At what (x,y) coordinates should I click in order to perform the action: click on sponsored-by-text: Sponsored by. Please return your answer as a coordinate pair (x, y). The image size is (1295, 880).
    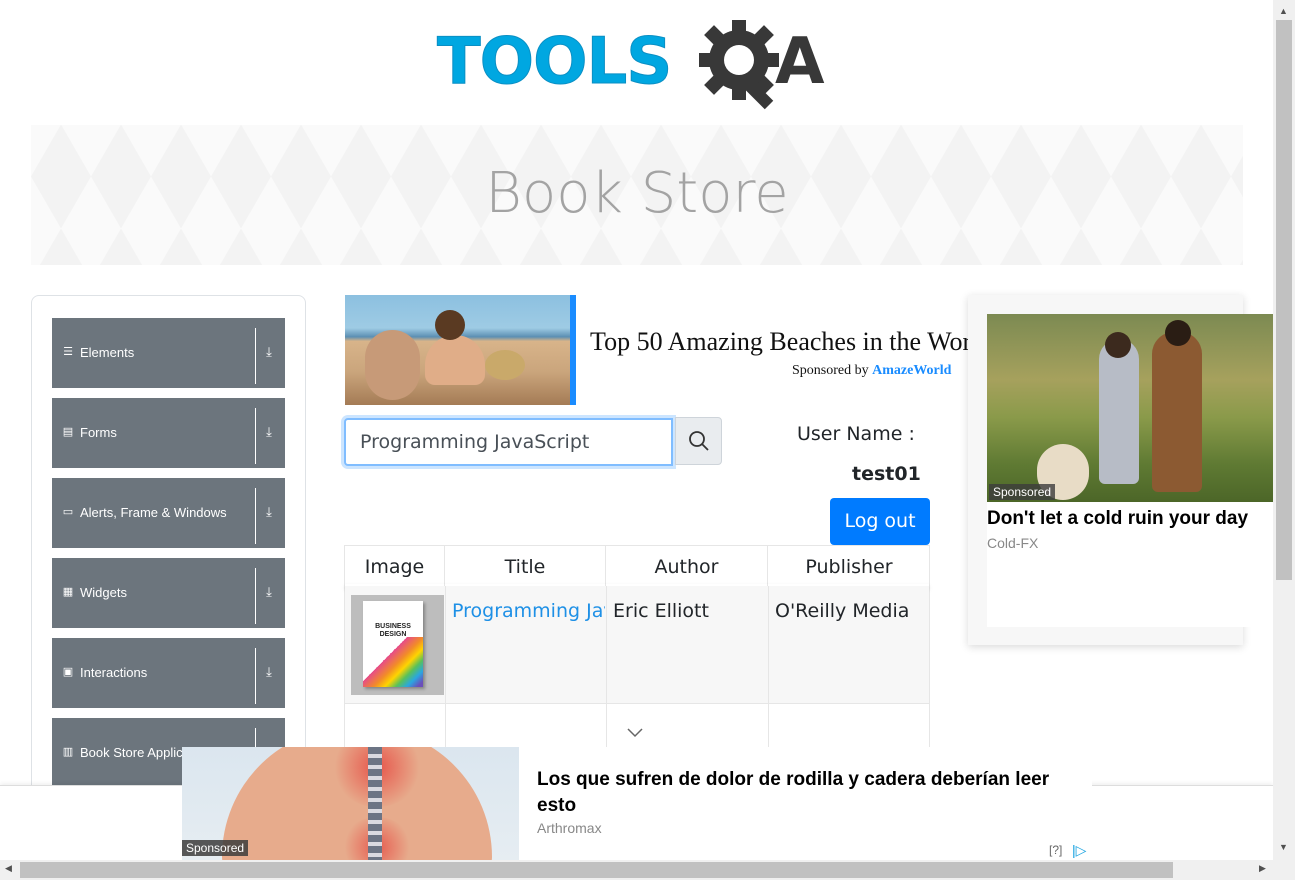
    Looking at the image, I should click on (830, 370).